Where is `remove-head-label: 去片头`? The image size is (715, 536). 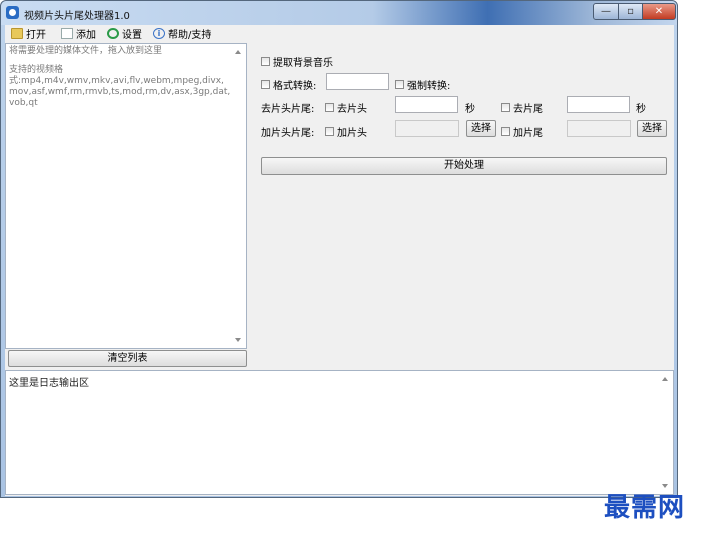
remove-head-label: 去片头 is located at coordinates (352, 109).